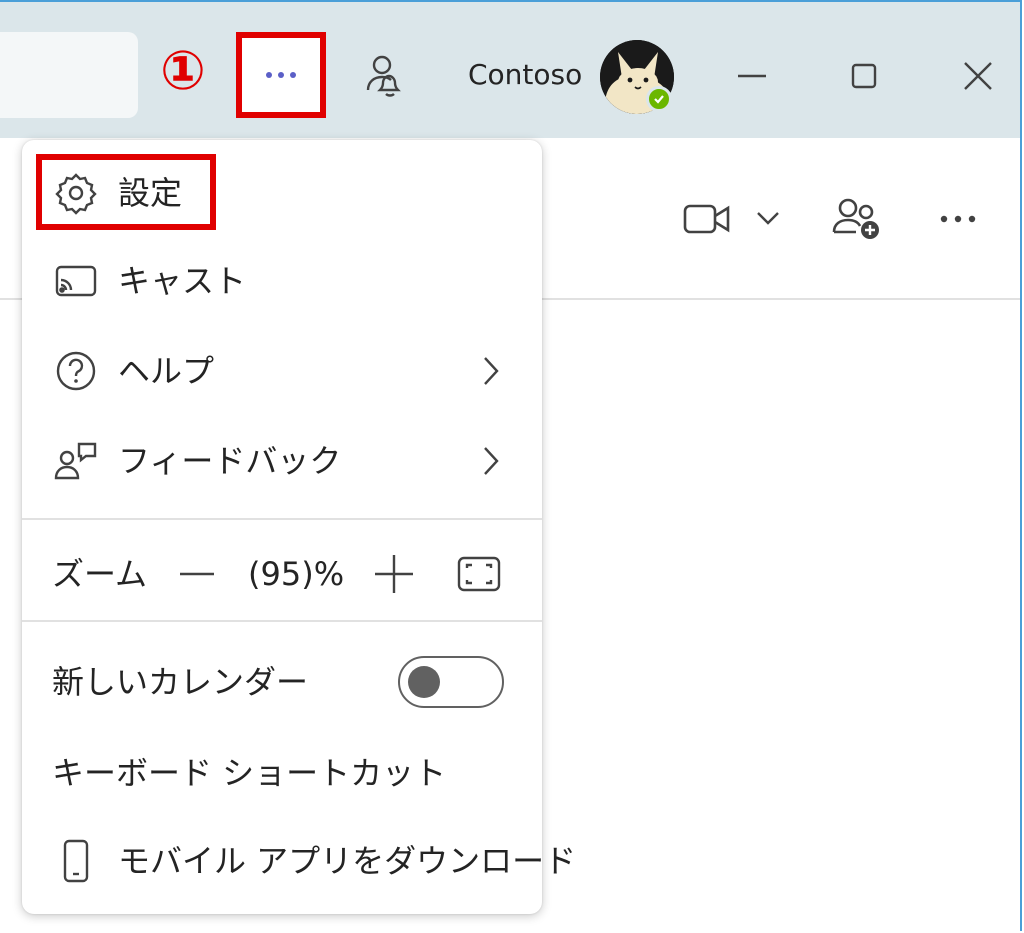  I want to click on fit-to-screen-icon, so click(479, 574).